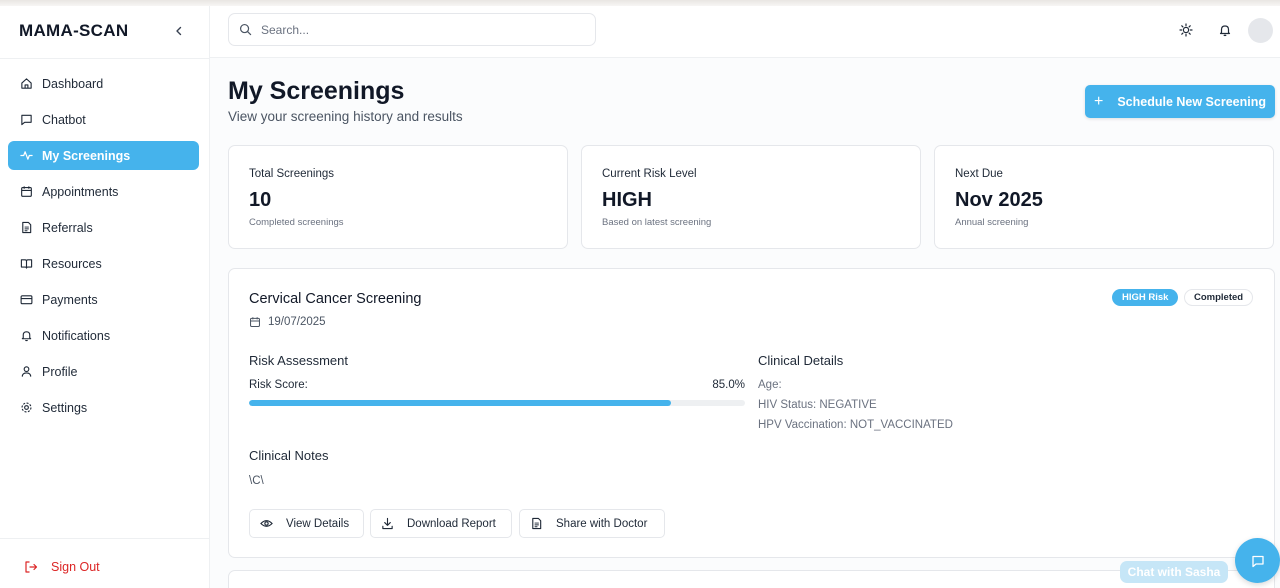 The width and height of the screenshot is (1280, 588). What do you see at coordinates (67, 227) in the screenshot?
I see `sidebar-item-label: Referrals` at bounding box center [67, 227].